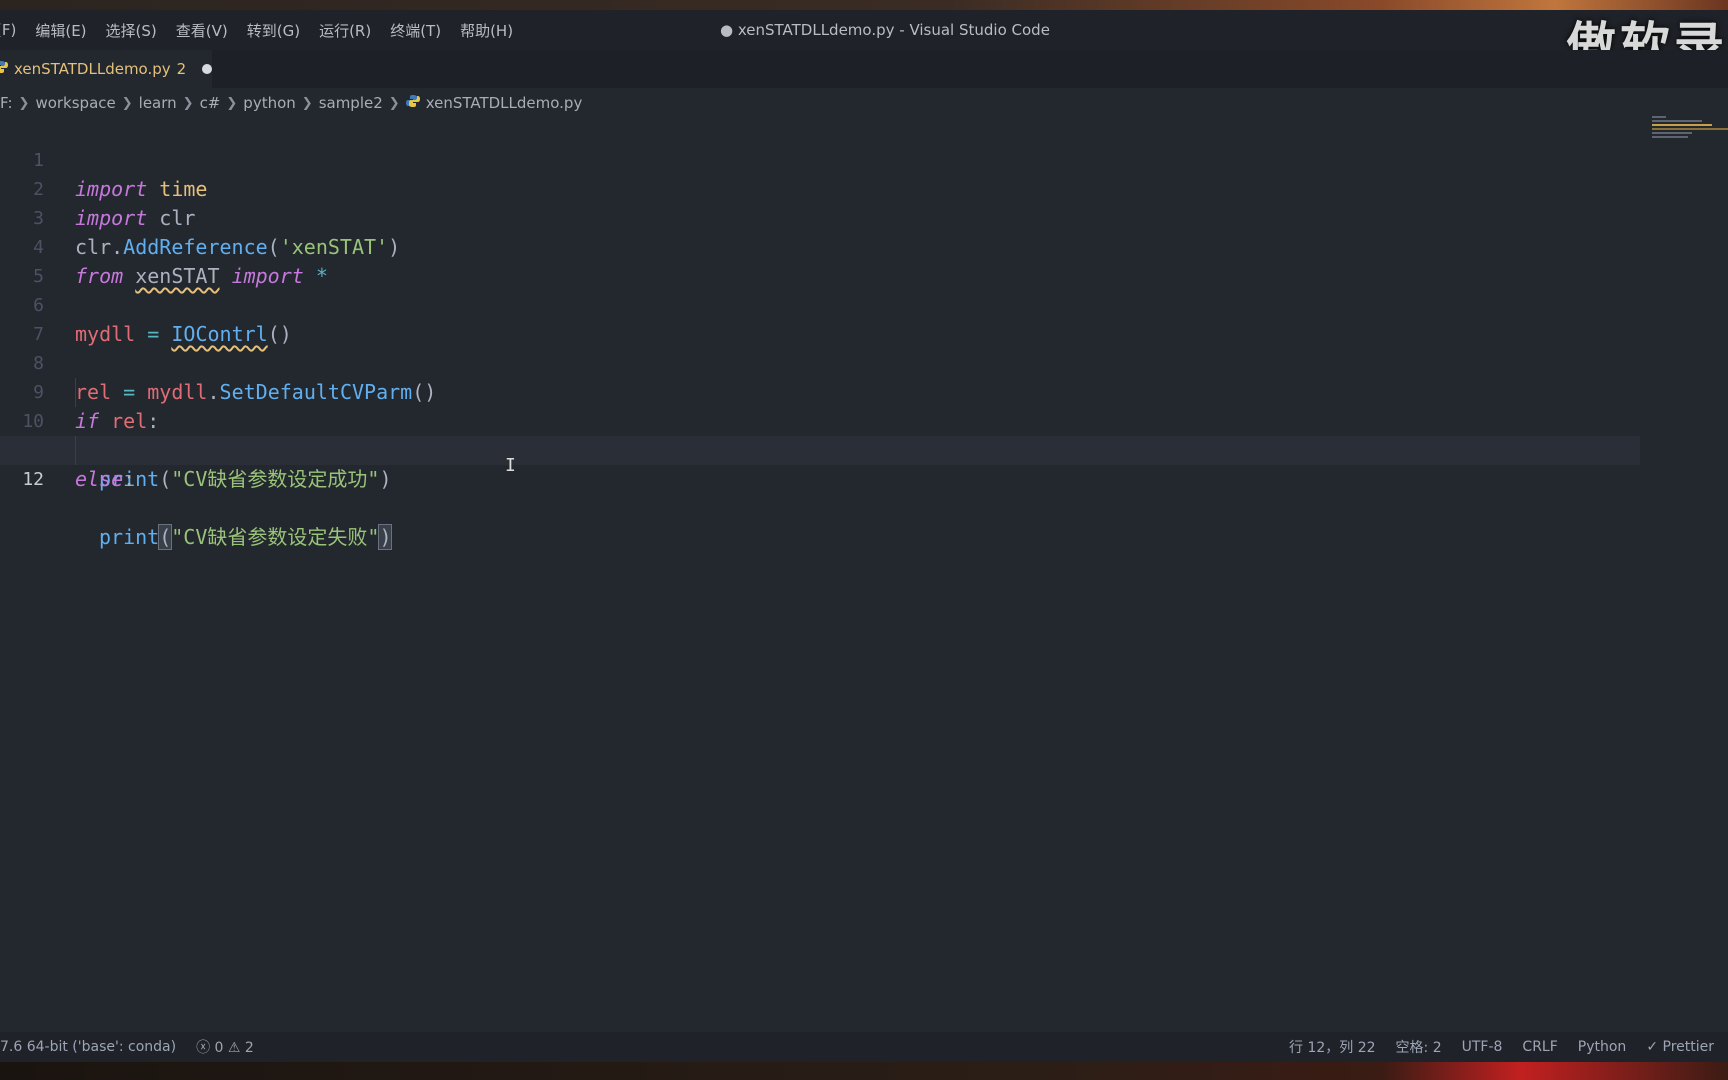 The image size is (1728, 1080). I want to click on language-mode: Python, so click(1602, 1047).